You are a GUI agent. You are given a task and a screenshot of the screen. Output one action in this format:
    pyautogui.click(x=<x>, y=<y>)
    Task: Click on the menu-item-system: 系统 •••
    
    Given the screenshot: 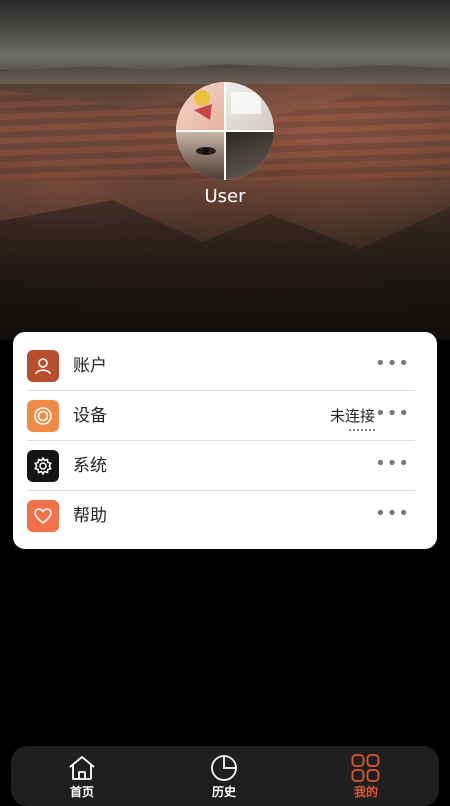 What is the action you would take?
    pyautogui.click(x=225, y=466)
    